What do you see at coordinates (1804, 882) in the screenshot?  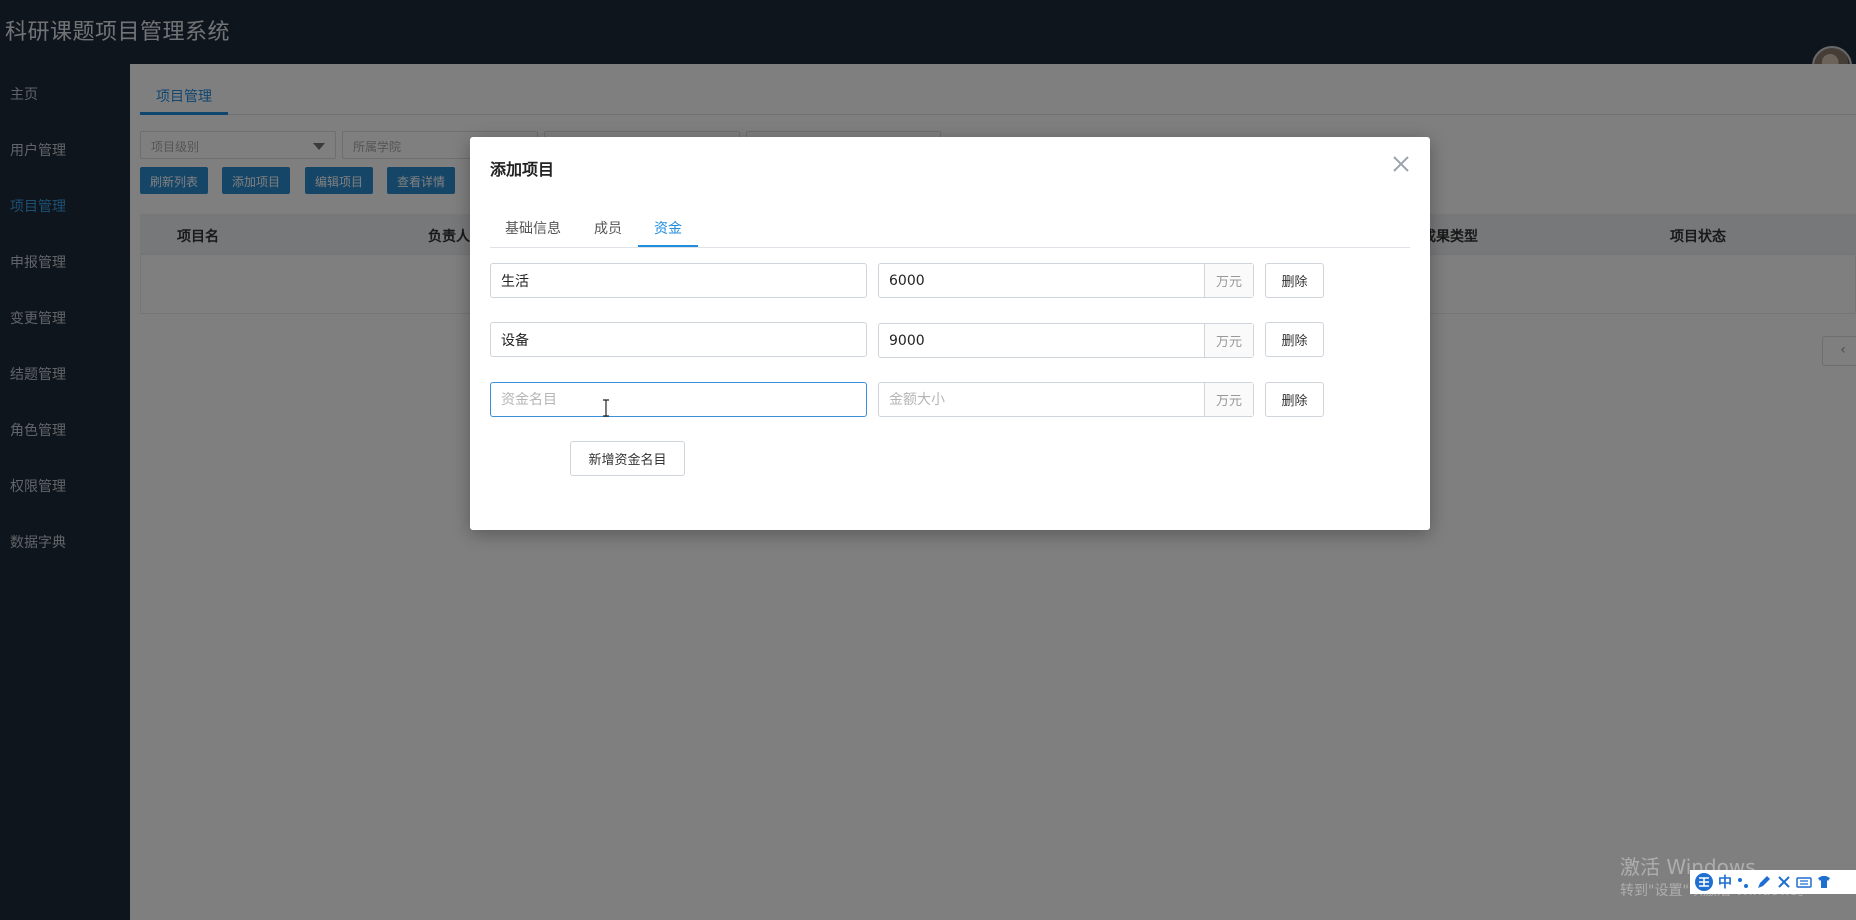 I see `keyboard-icon` at bounding box center [1804, 882].